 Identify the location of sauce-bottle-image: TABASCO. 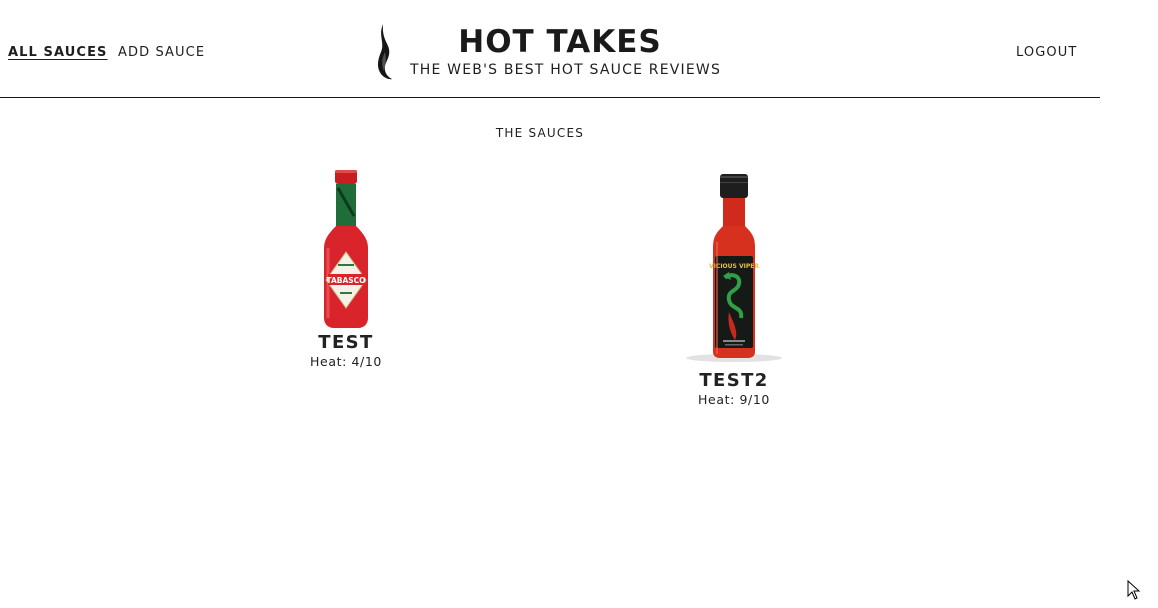
(346, 249).